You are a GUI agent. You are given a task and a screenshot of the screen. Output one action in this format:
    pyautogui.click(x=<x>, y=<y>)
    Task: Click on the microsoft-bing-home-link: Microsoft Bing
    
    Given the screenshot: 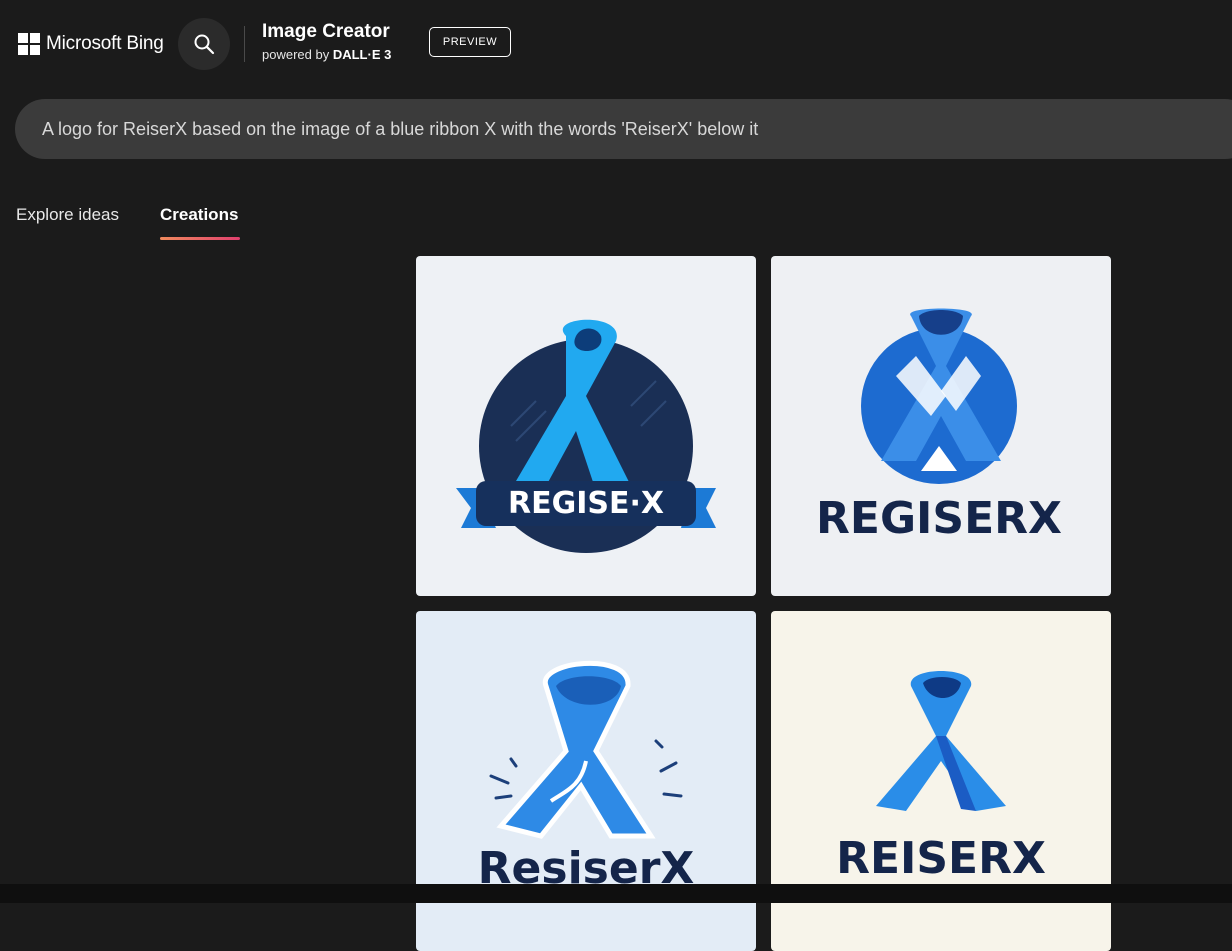 What is the action you would take?
    pyautogui.click(x=91, y=44)
    